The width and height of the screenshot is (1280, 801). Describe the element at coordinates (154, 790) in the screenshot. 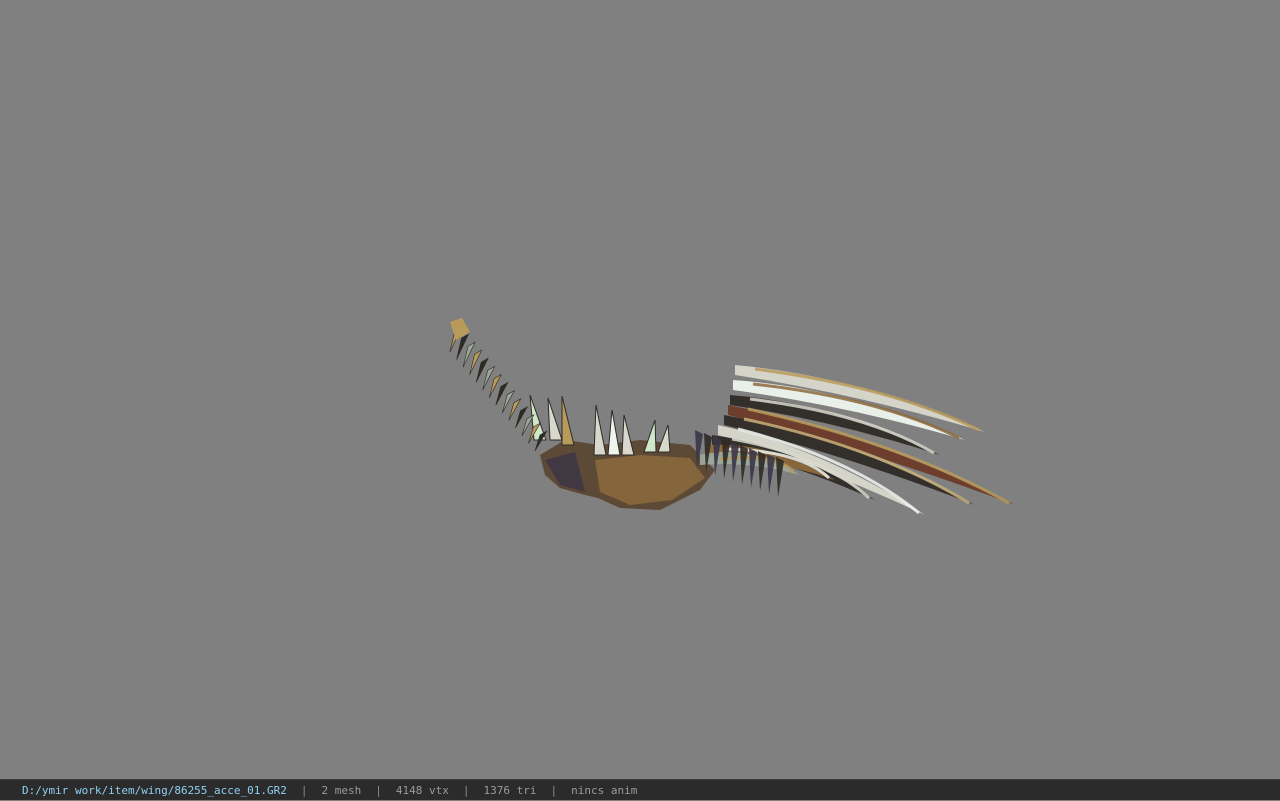

I see `file-path: D:/ymir work/item/wing/86255_acce_01.GR2` at that location.